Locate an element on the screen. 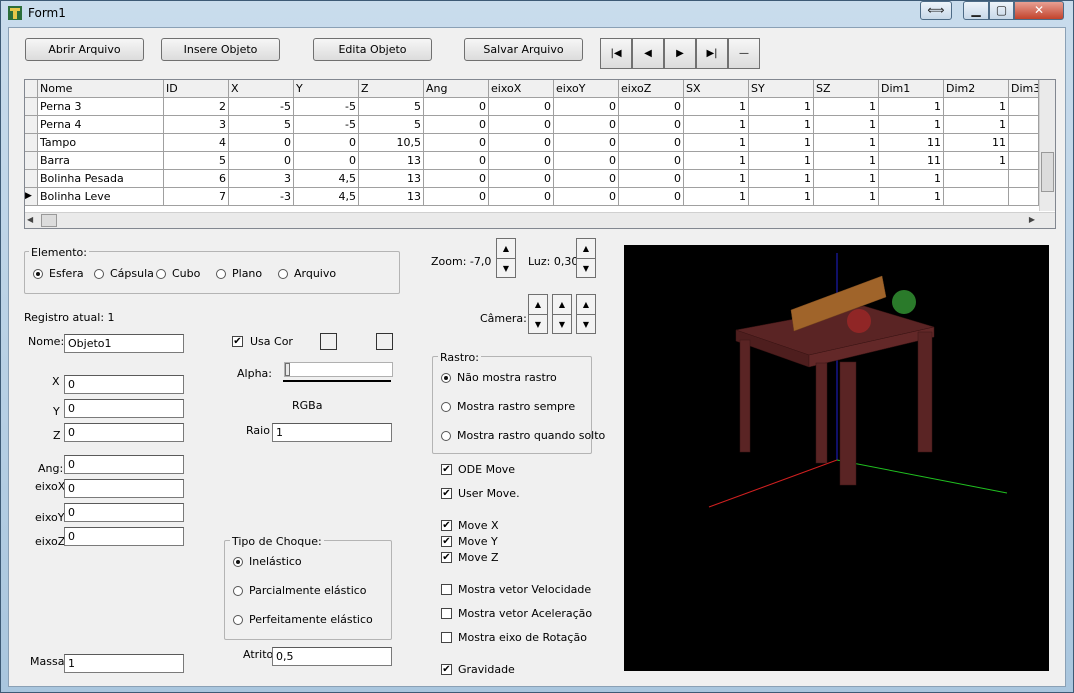 This screenshot has height=693, width=1074. column-header: Y is located at coordinates (326, 89).